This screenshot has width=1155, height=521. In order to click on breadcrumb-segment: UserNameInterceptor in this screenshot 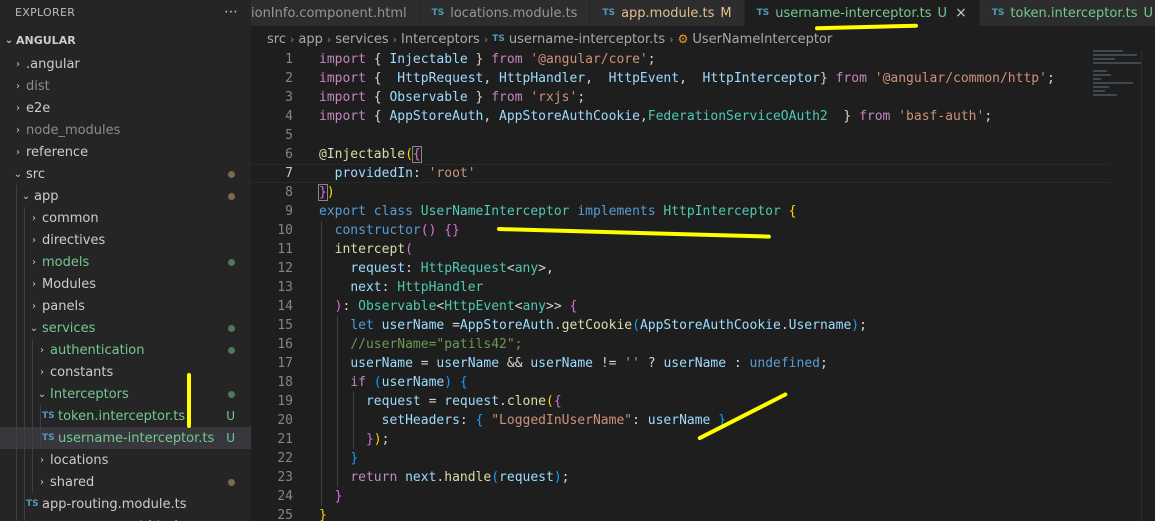, I will do `click(762, 39)`.